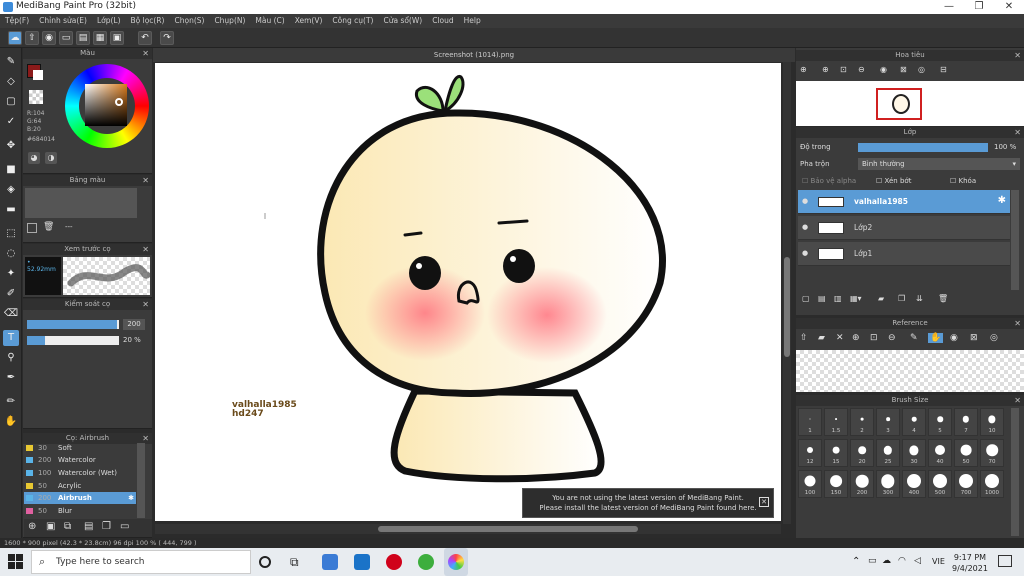 This screenshot has height=576, width=1024. What do you see at coordinates (886, 561) in the screenshot?
I see `cloud-tray-icon: ☁` at bounding box center [886, 561].